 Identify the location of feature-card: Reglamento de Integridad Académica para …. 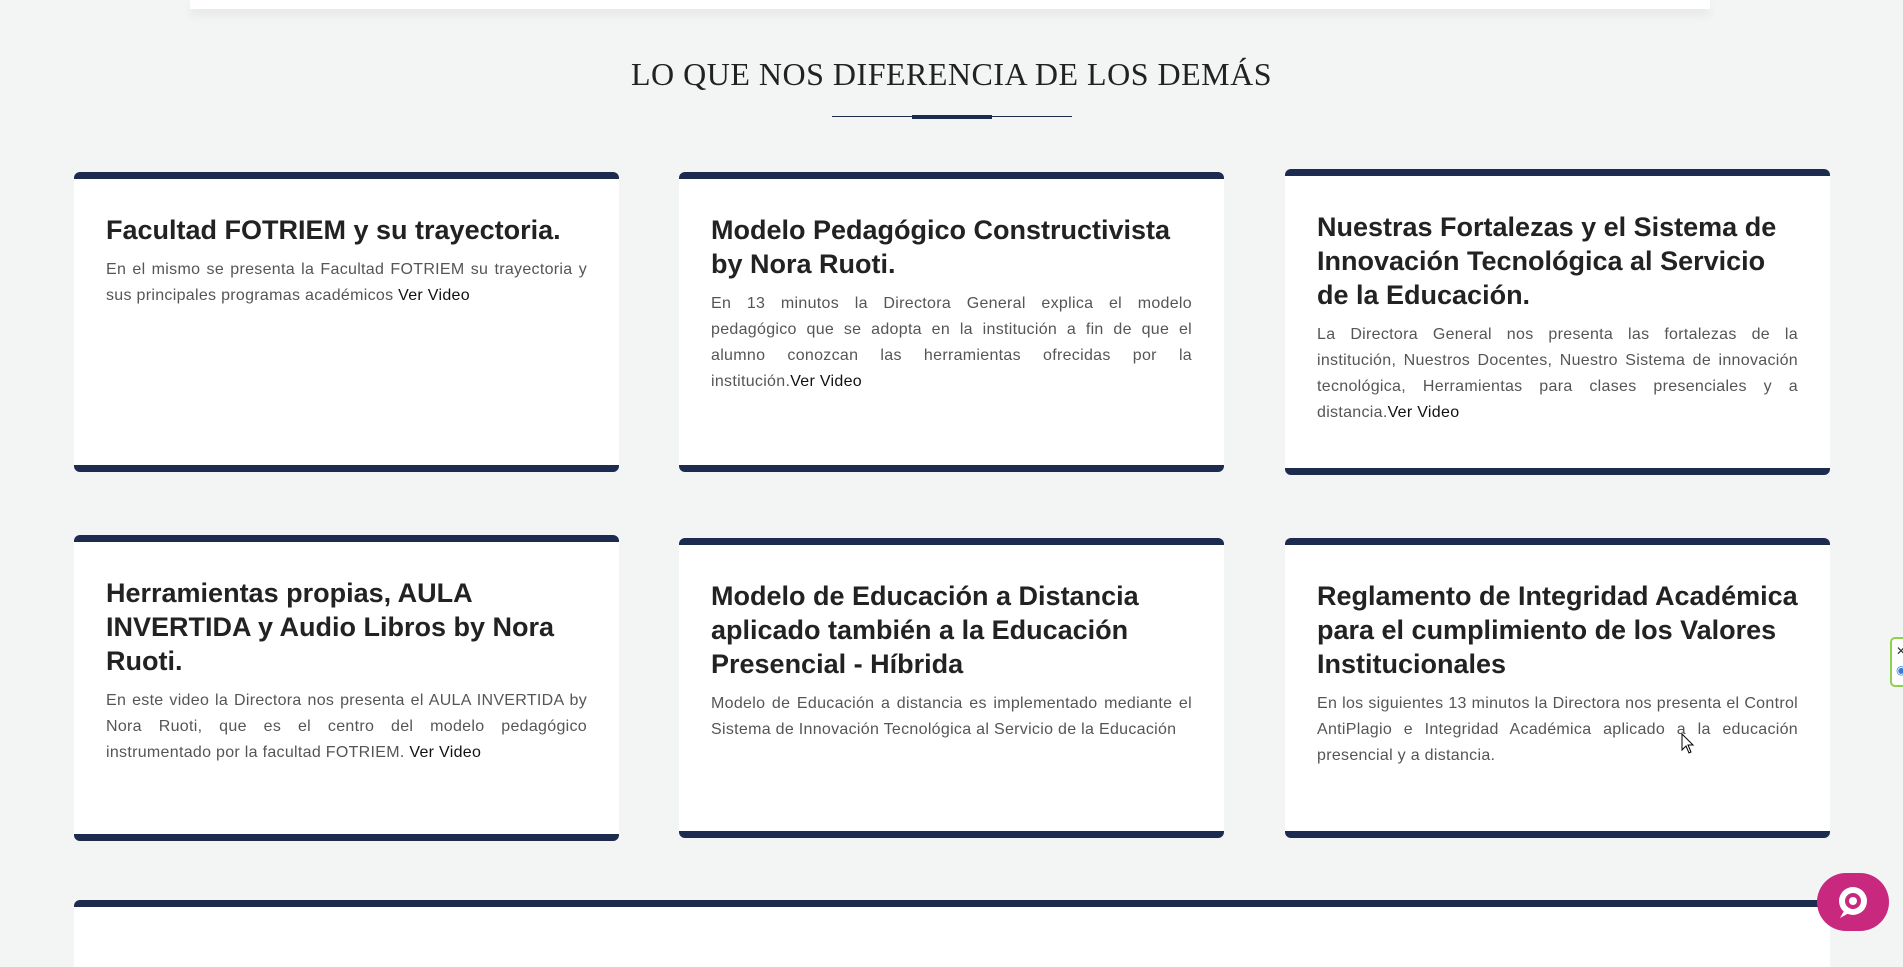
(1557, 688).